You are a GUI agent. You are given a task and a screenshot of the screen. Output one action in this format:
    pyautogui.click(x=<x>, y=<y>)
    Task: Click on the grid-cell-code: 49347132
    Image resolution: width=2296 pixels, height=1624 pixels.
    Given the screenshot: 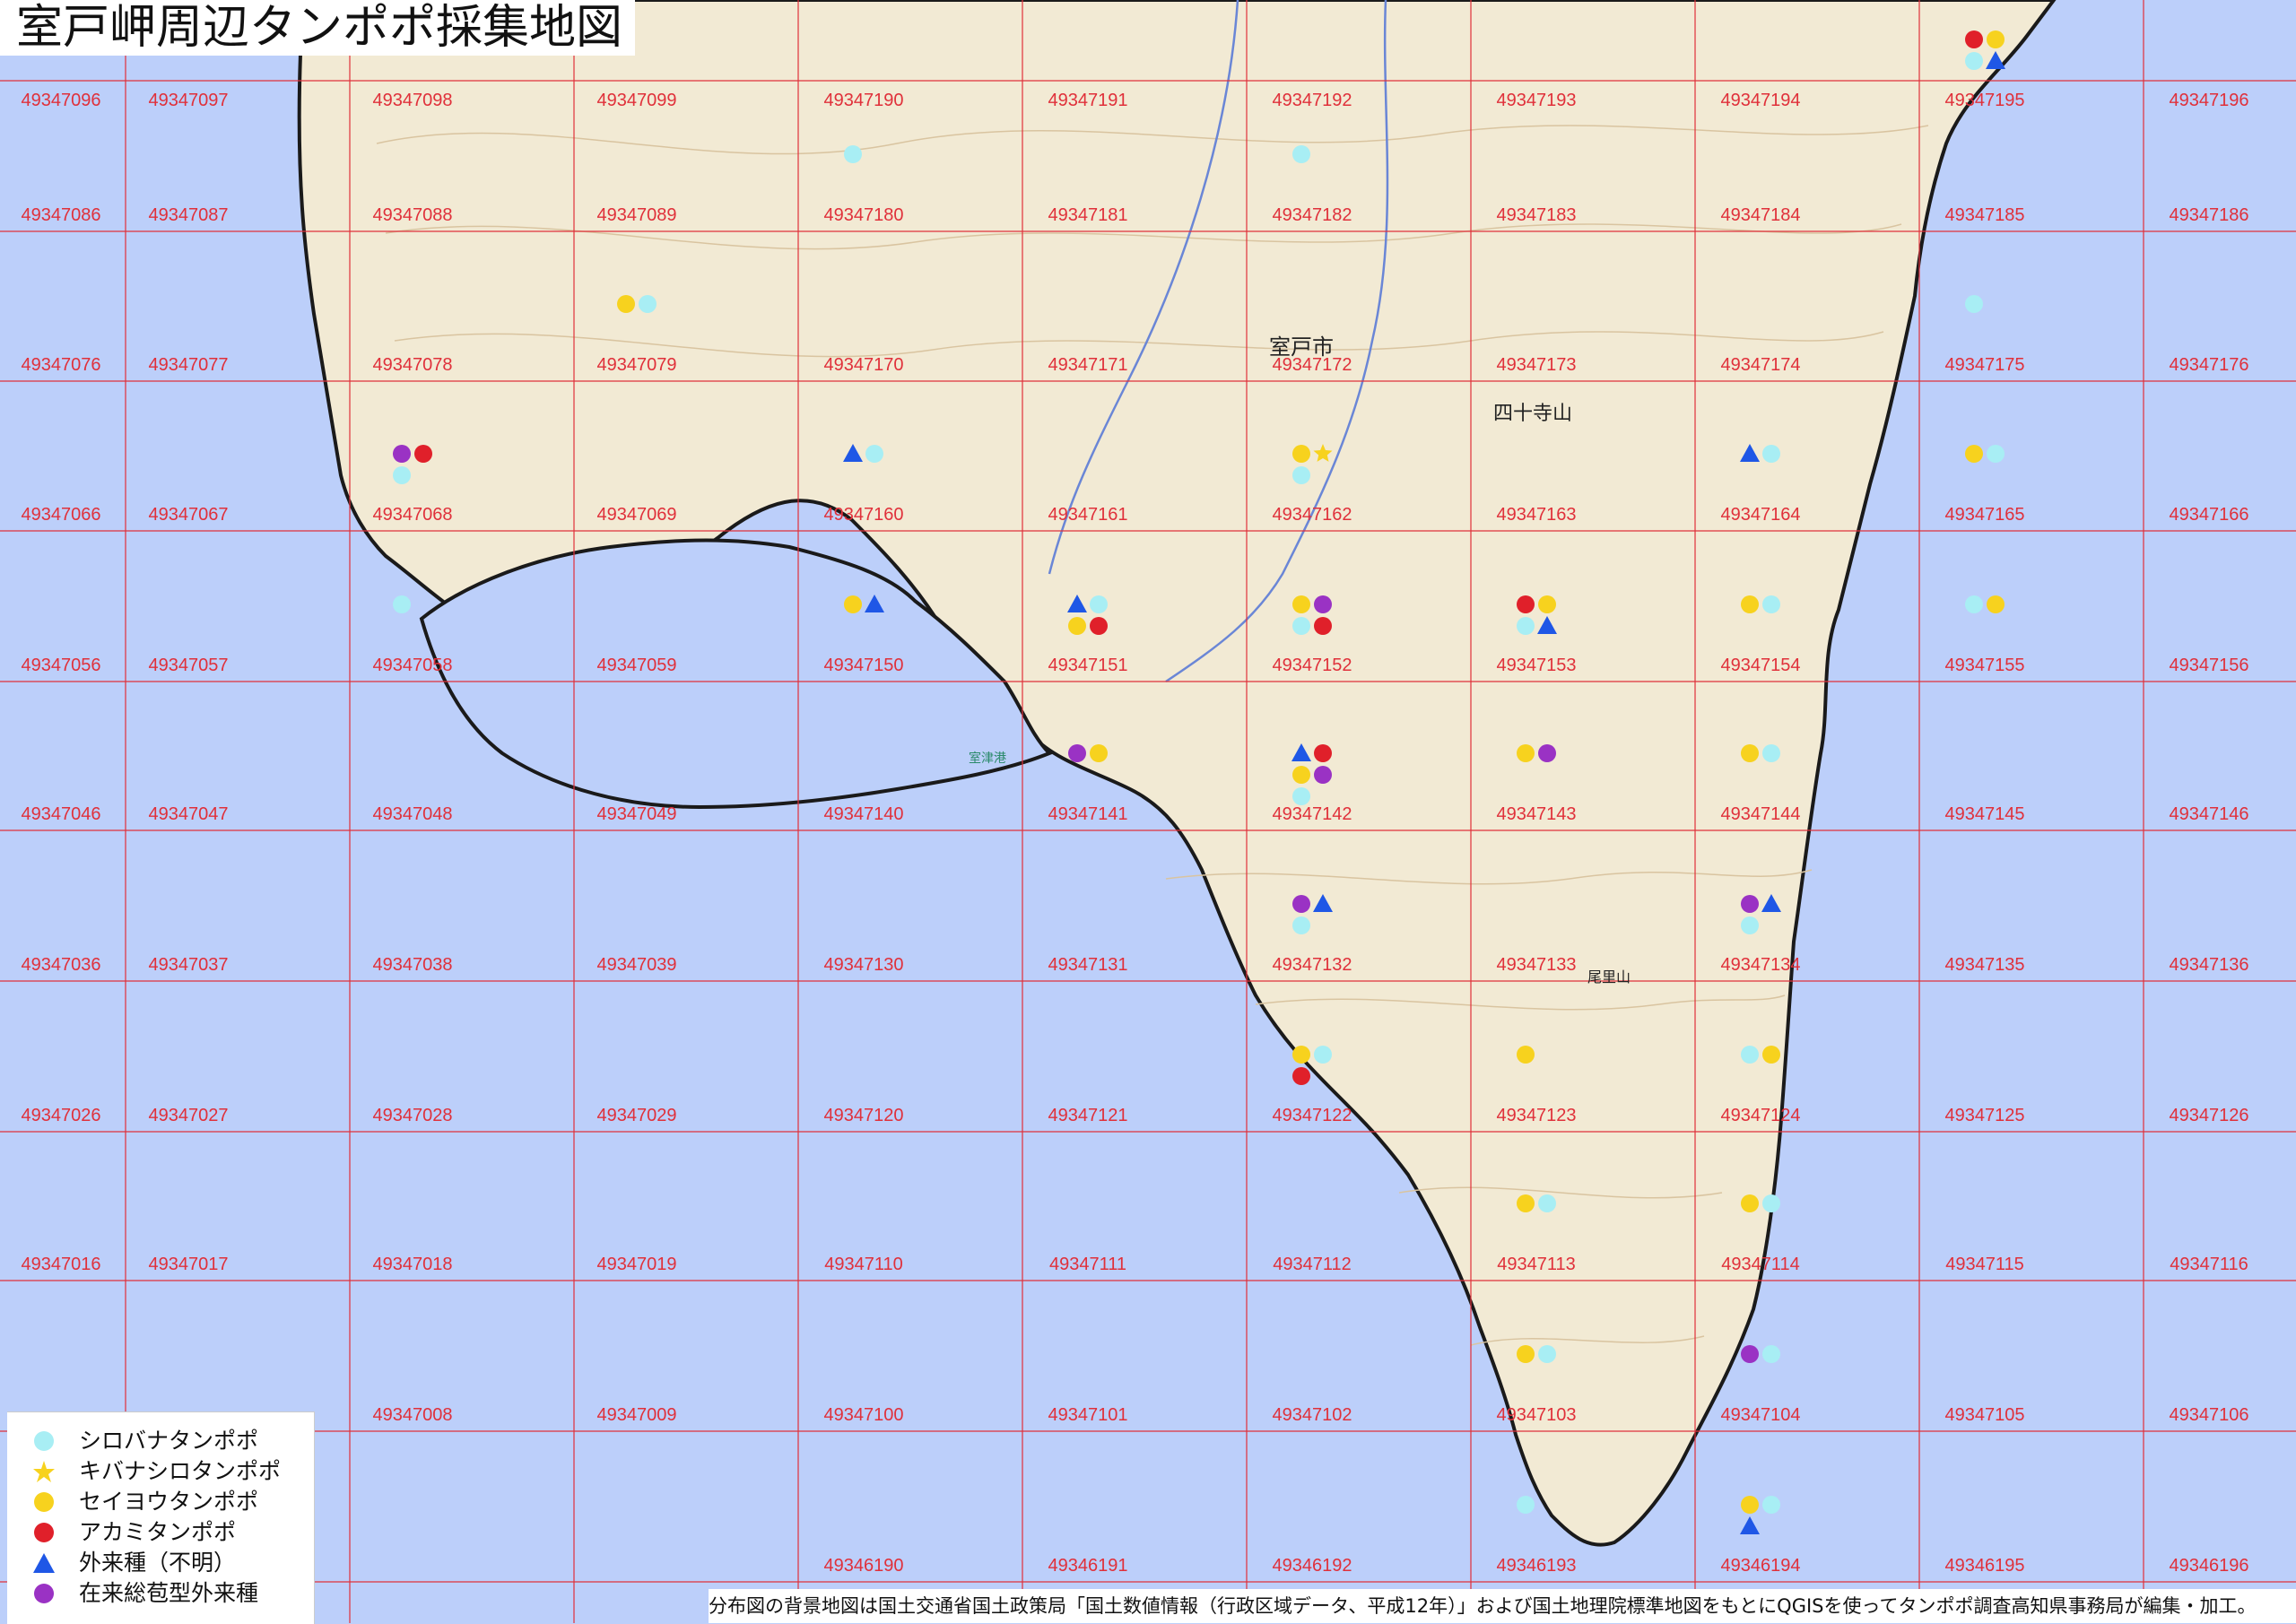 What is the action you would take?
    pyautogui.click(x=1312, y=965)
    